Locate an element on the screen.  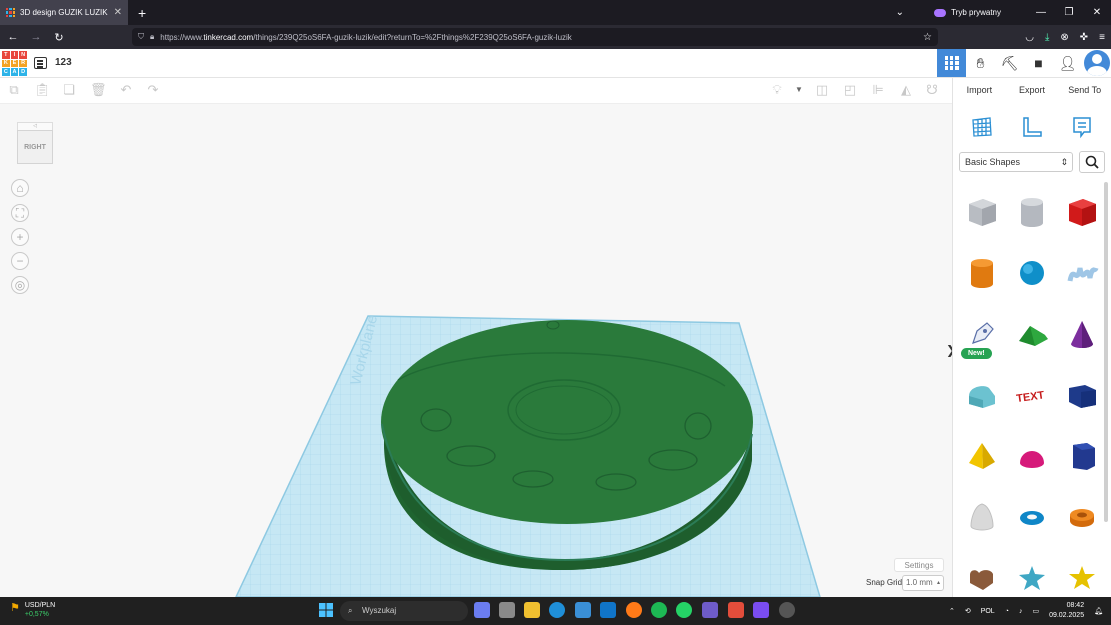
add-user-button: 👤︎ is located at coordinates (1067, 63).